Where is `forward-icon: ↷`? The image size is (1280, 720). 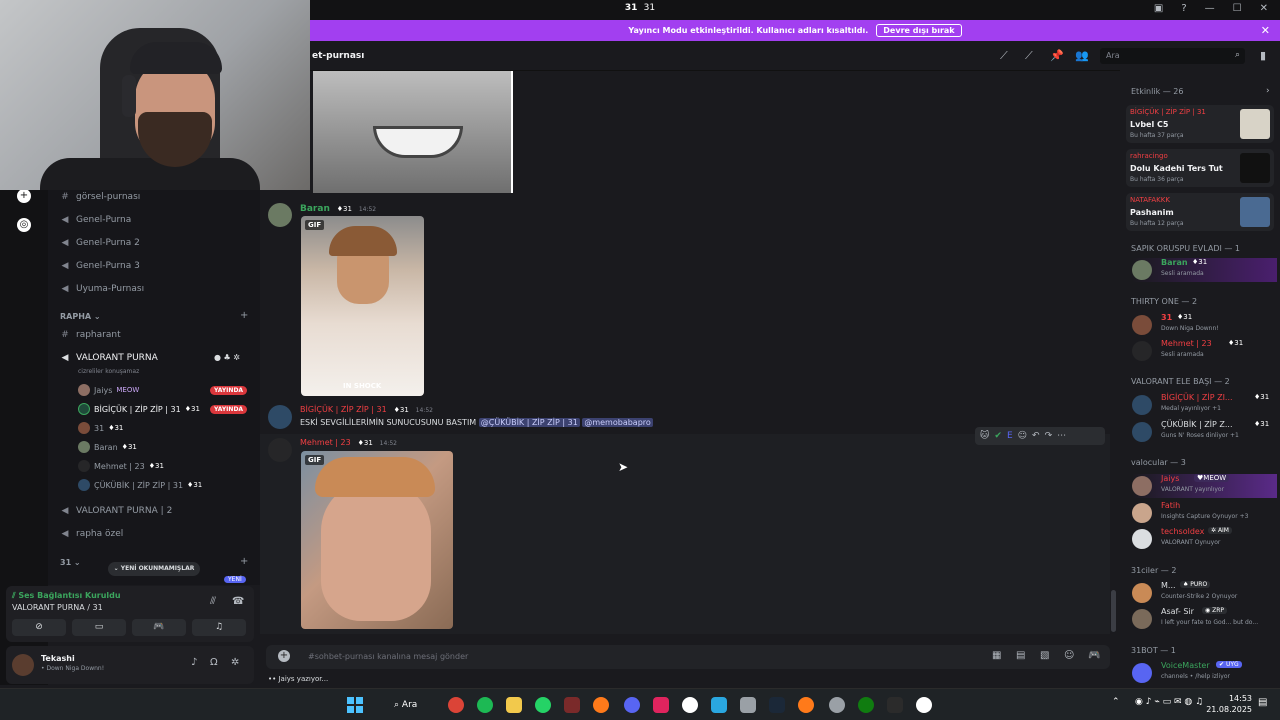 forward-icon: ↷ is located at coordinates (1049, 436).